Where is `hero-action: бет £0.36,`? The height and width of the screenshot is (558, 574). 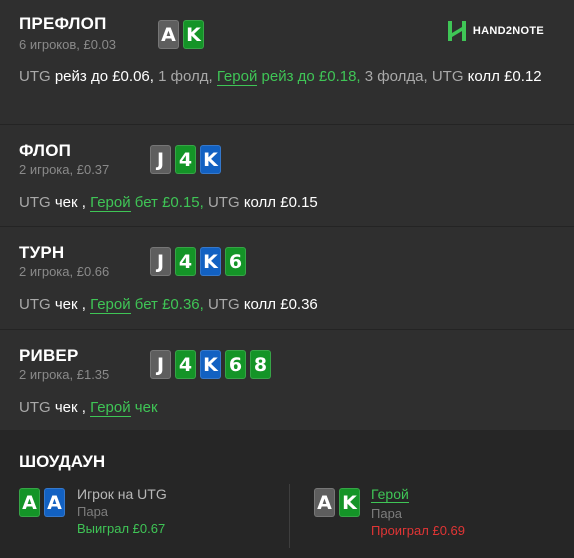
hero-action: бет £0.36, is located at coordinates (169, 304).